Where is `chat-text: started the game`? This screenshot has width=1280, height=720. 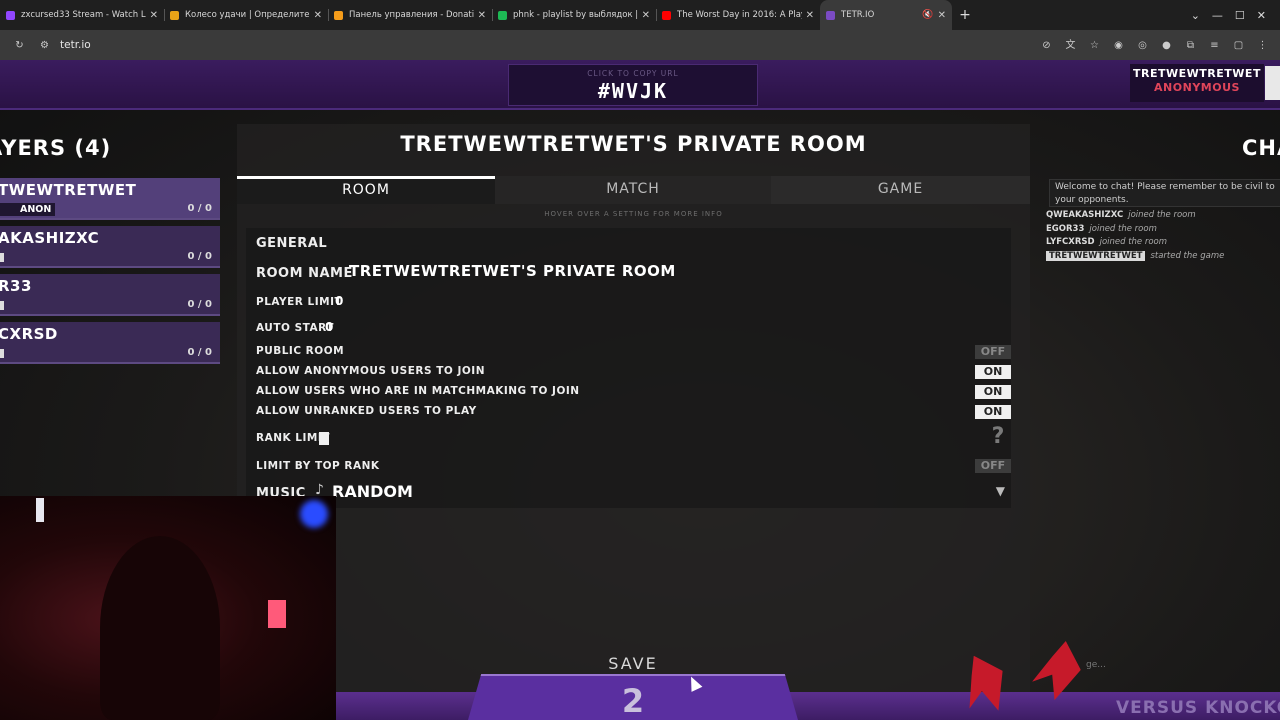
chat-text: started the game is located at coordinates (1187, 255).